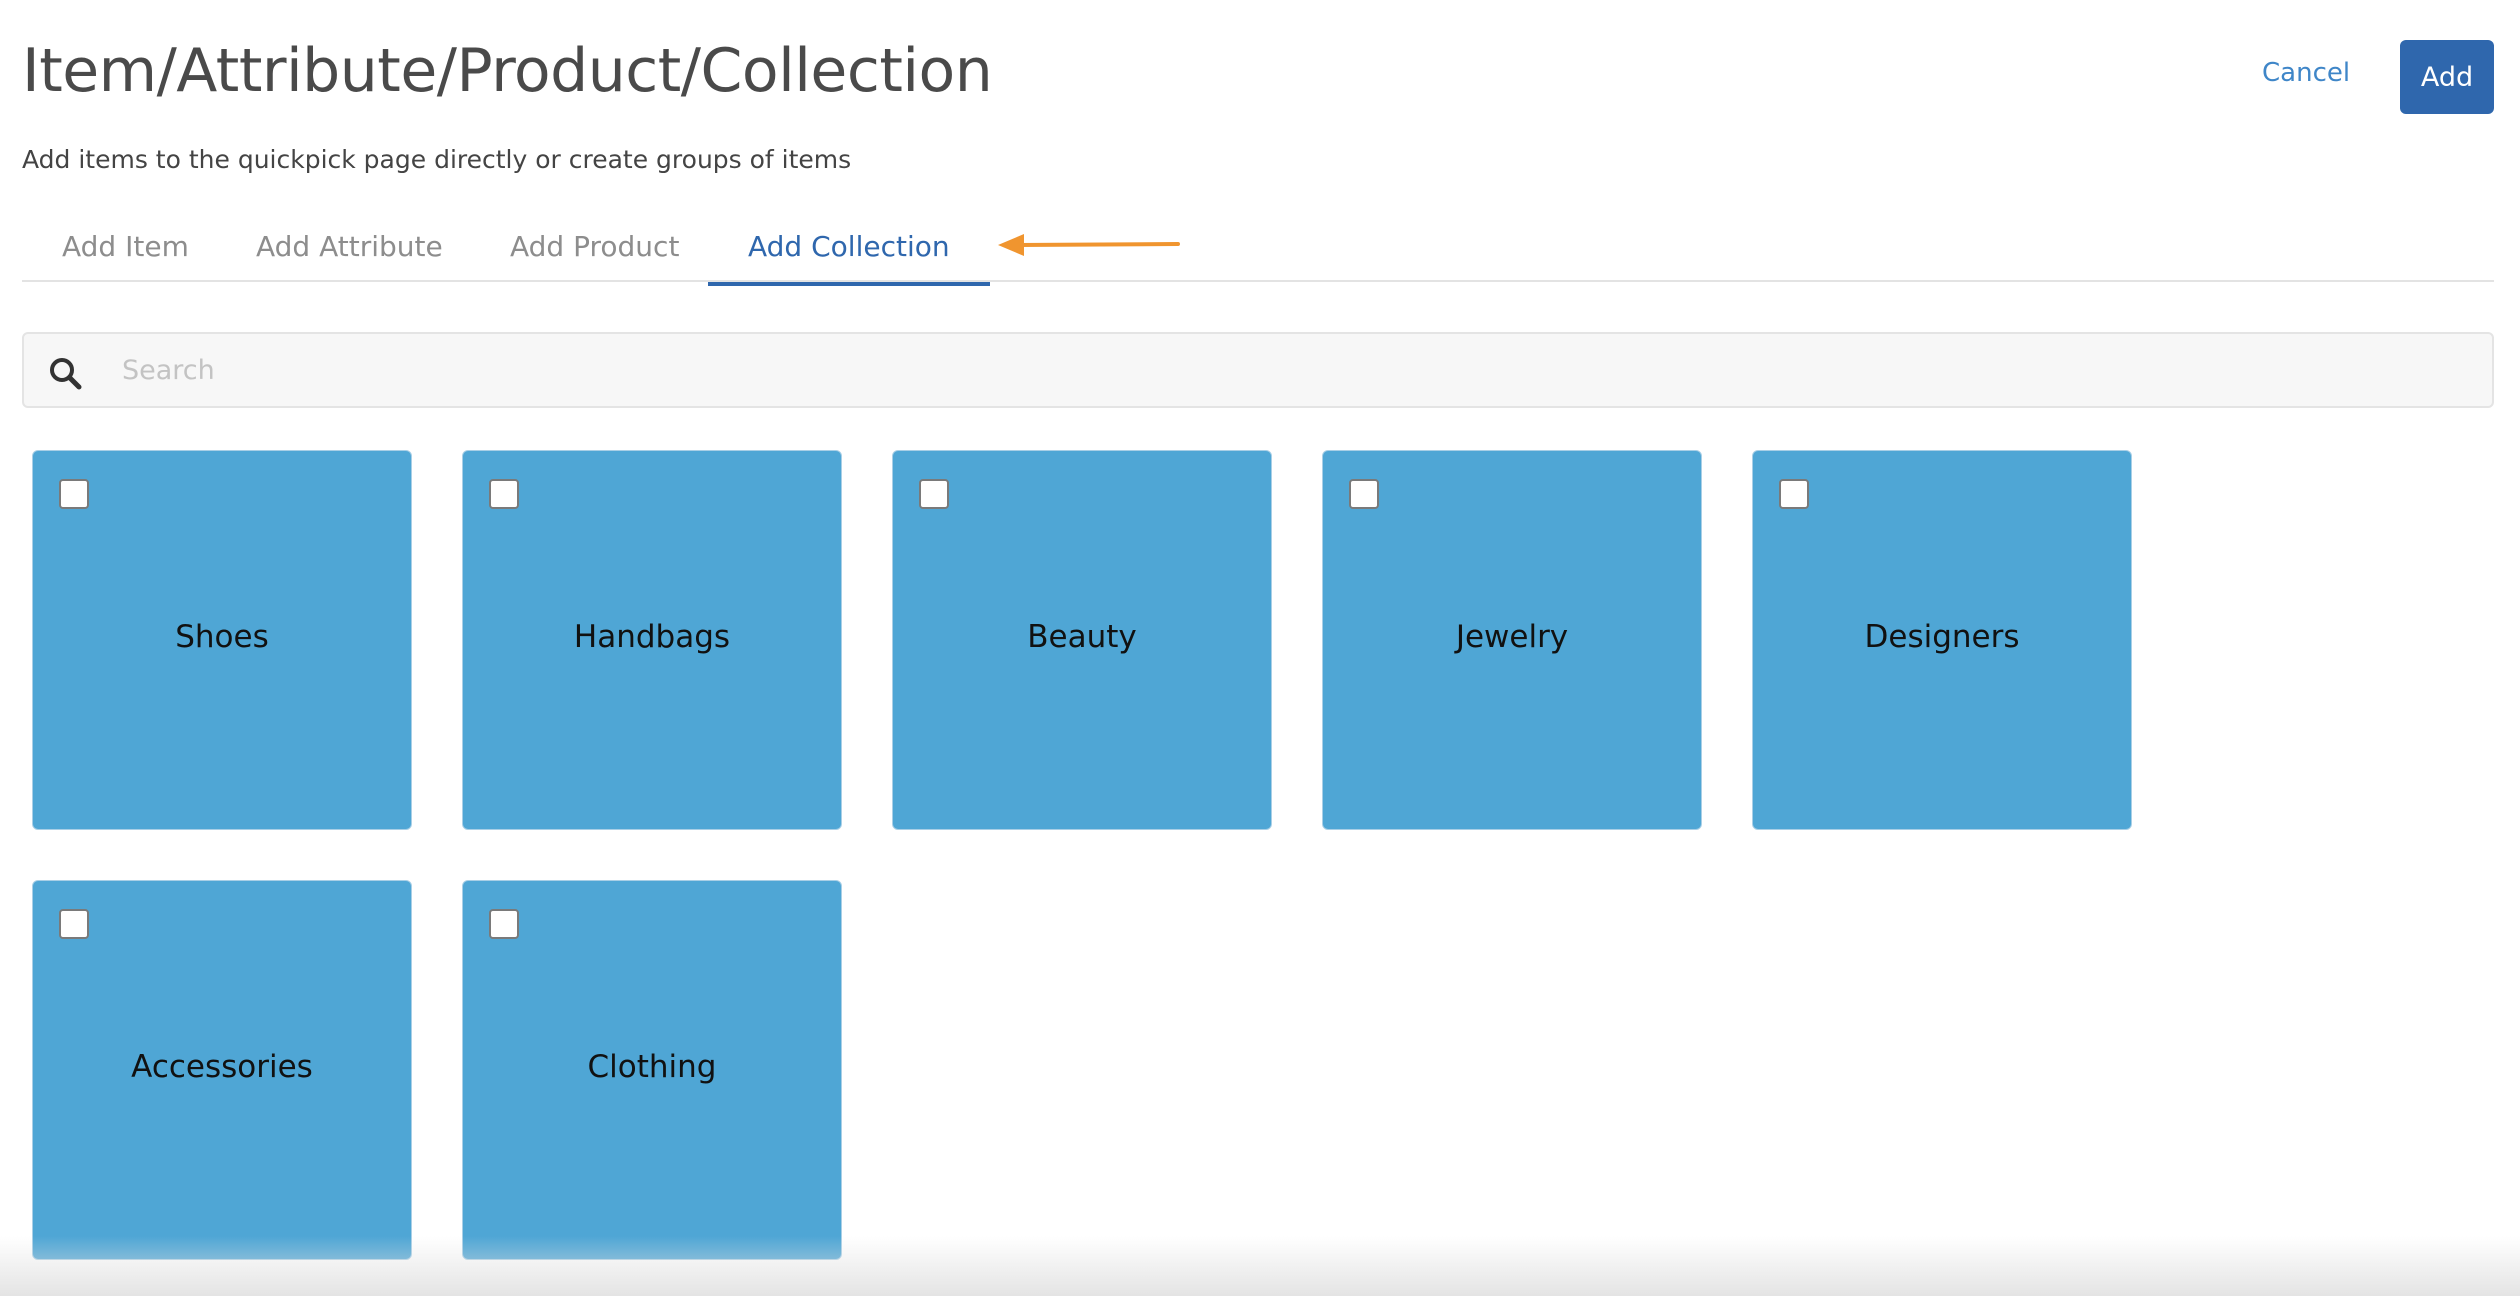 The height and width of the screenshot is (1296, 2520). What do you see at coordinates (66, 374) in the screenshot?
I see `search-icon` at bounding box center [66, 374].